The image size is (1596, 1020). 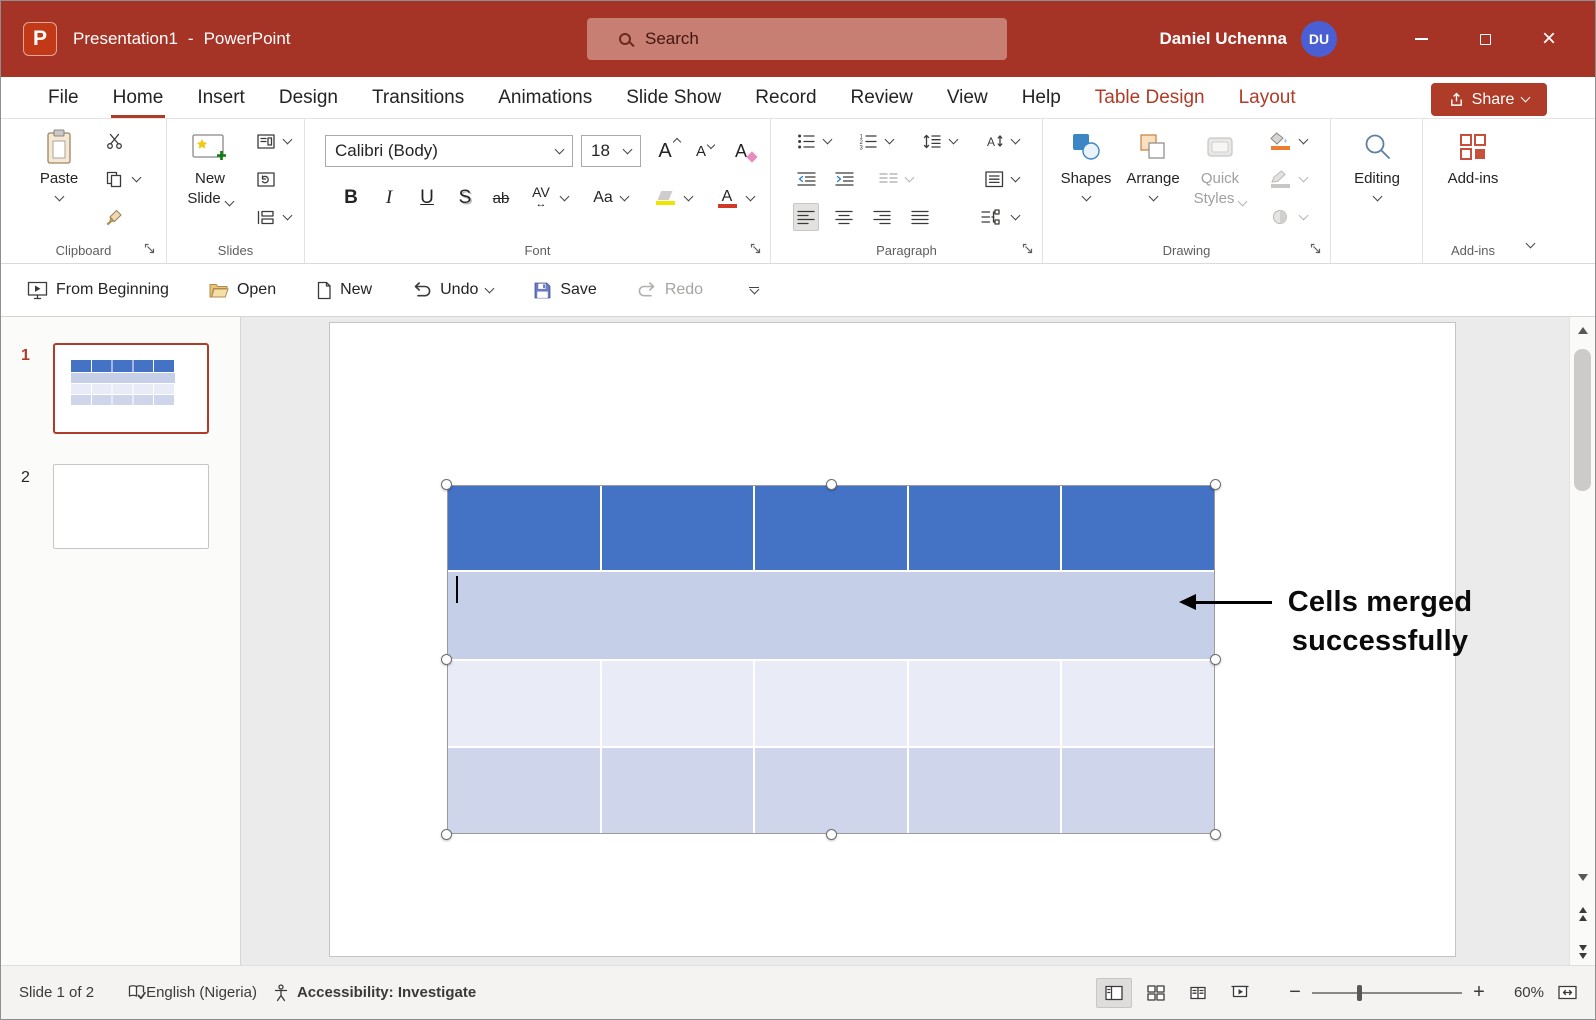 I want to click on customize-qat-button, so click(x=754, y=289).